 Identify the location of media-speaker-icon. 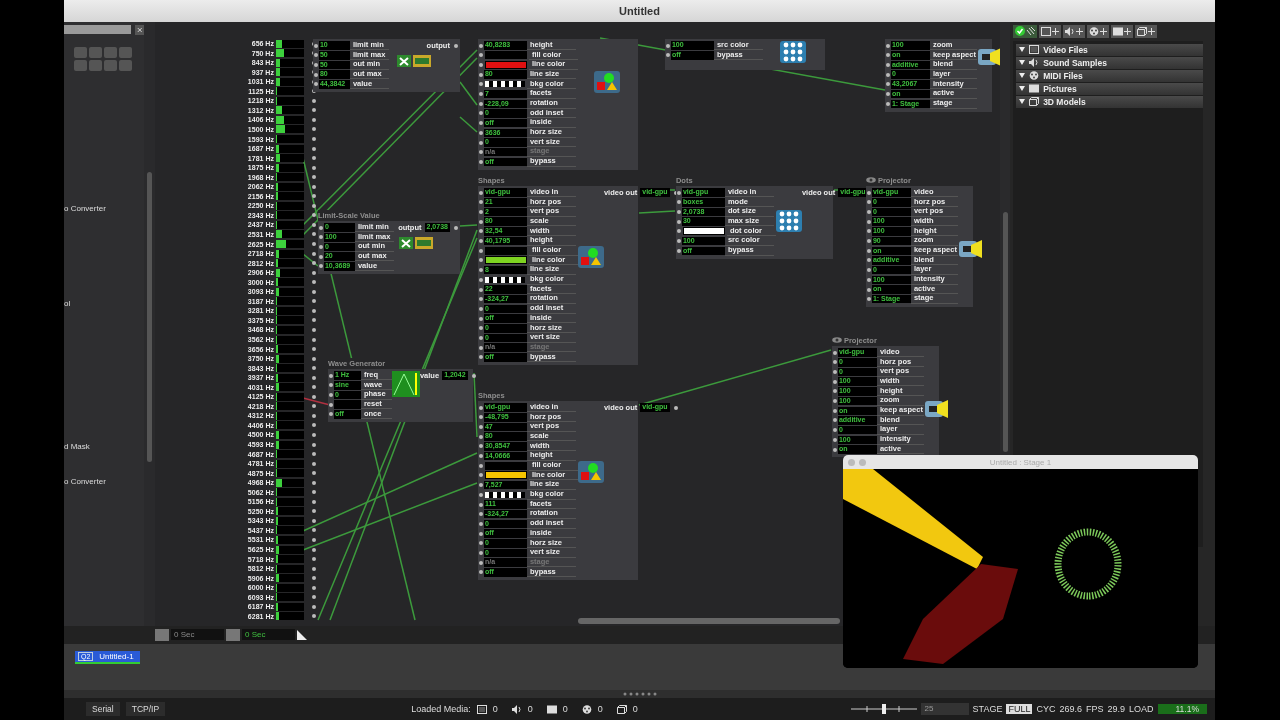
(516, 709).